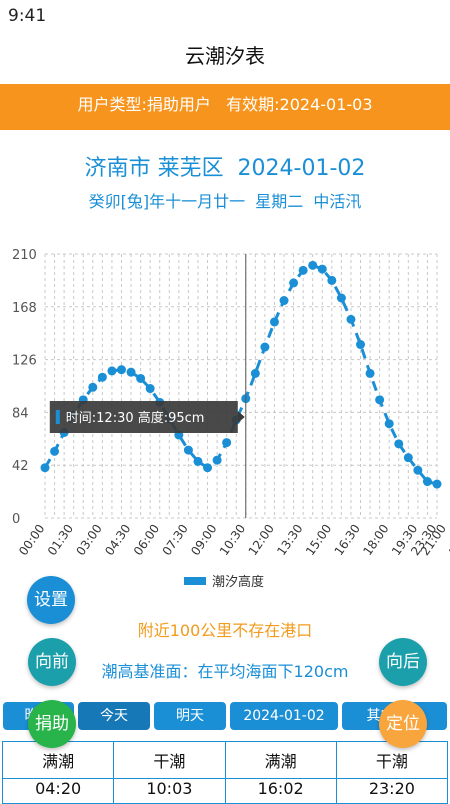  What do you see at coordinates (175, 540) in the screenshot?
I see `x-tick-label: 07:30` at bounding box center [175, 540].